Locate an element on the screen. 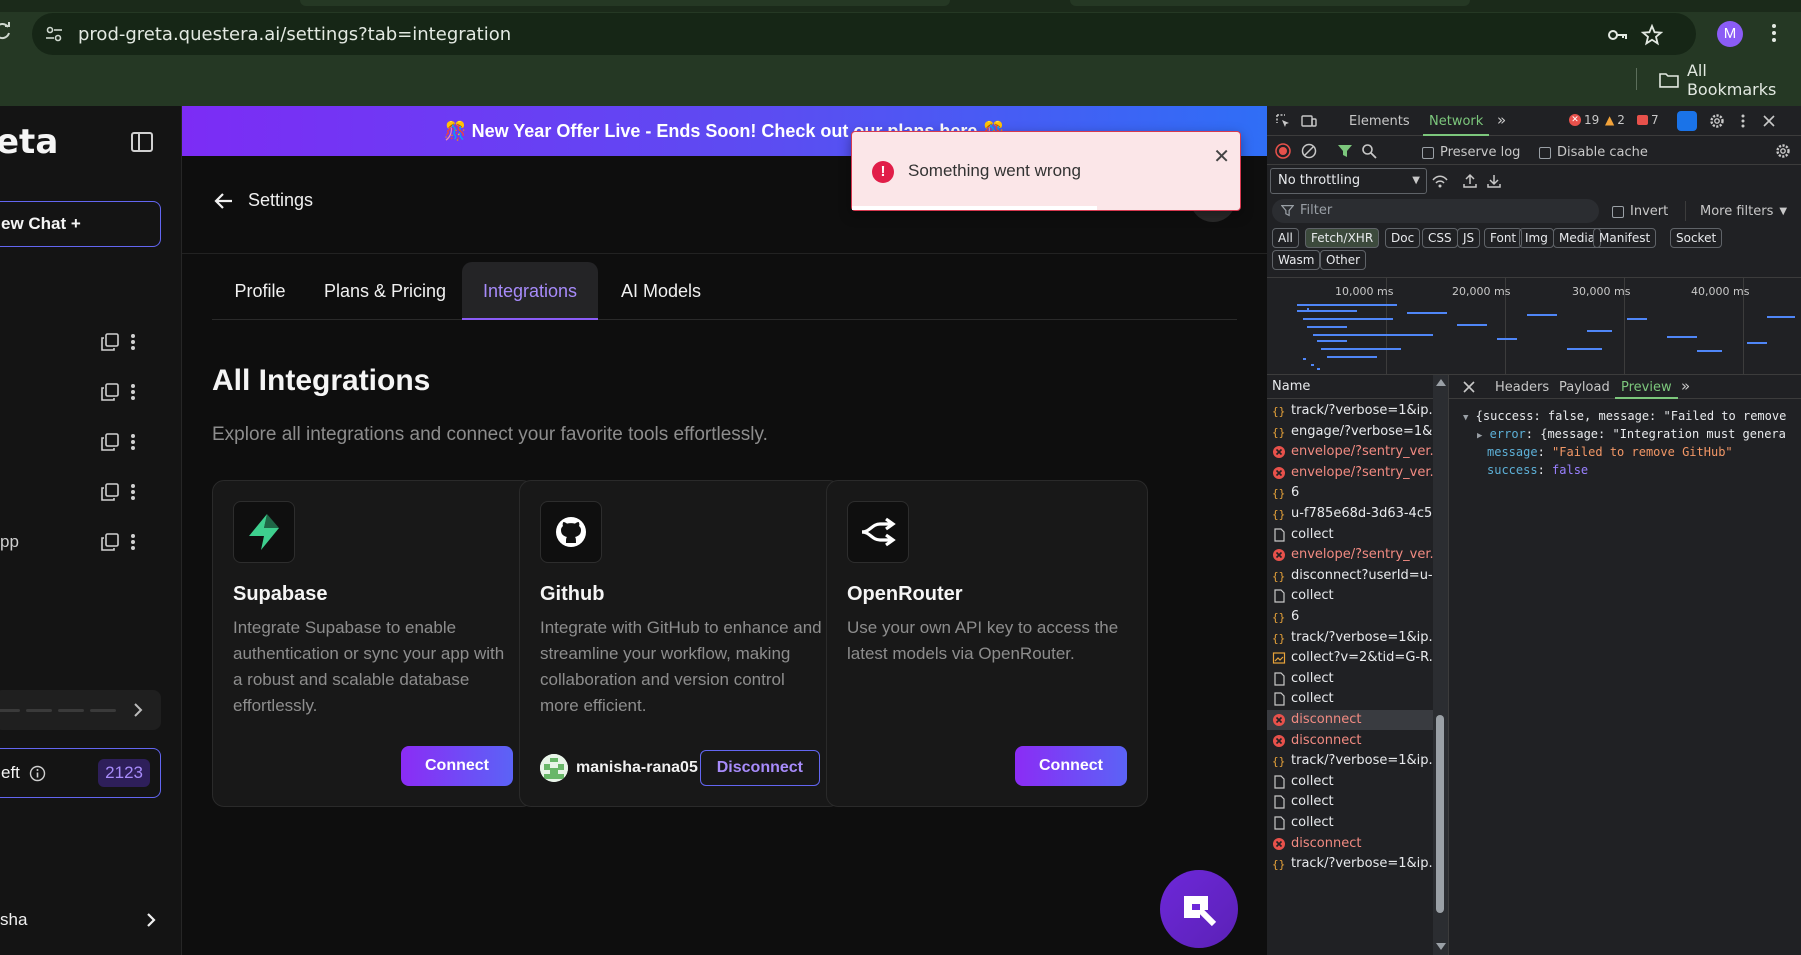 The height and width of the screenshot is (955, 1801). close-devtools-icon is located at coordinates (1769, 121).